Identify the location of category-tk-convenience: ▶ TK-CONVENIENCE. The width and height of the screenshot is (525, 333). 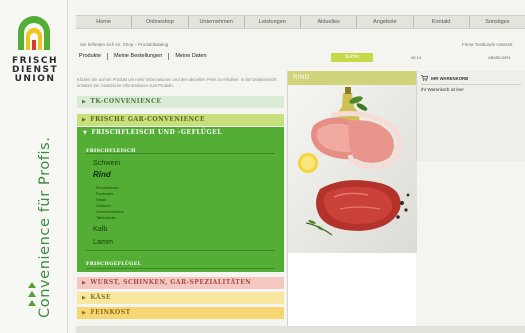
(180, 102).